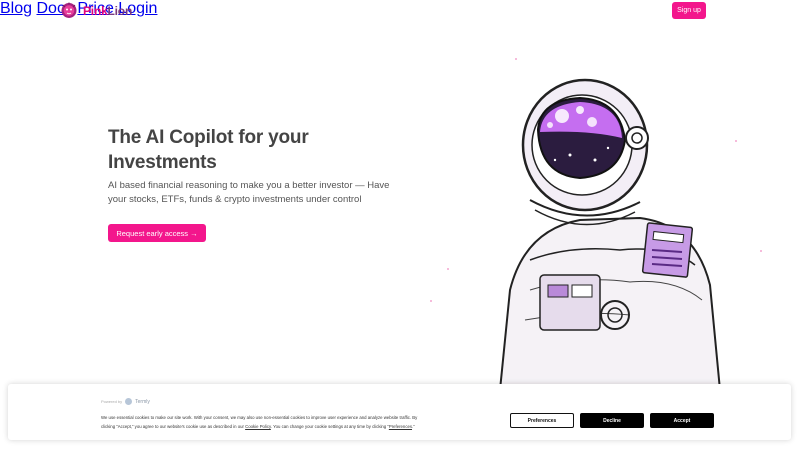 The image size is (800, 450). Describe the element at coordinates (162, 162) in the screenshot. I see `hero-title-line: Investments` at that location.